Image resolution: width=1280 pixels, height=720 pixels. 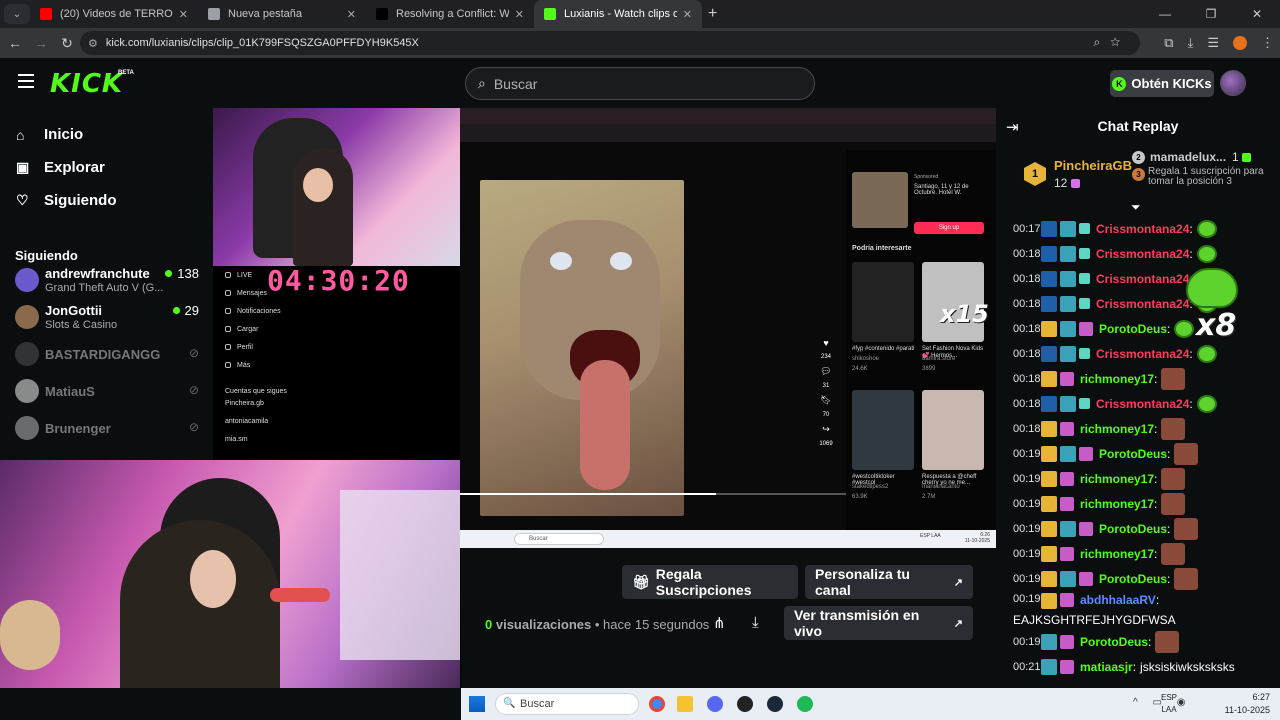 What do you see at coordinates (657, 704) in the screenshot?
I see `chrome-taskbar-icon` at bounding box center [657, 704].